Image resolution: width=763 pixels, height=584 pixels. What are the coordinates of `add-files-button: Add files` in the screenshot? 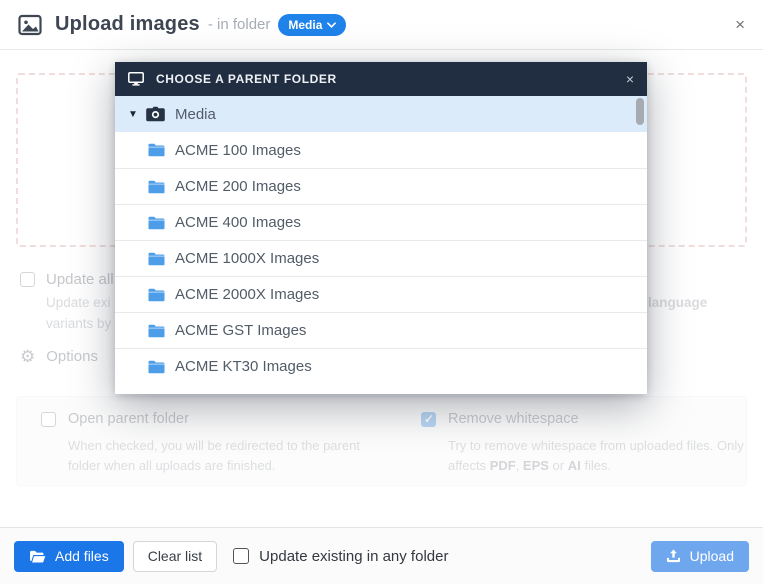 It's located at (69, 556).